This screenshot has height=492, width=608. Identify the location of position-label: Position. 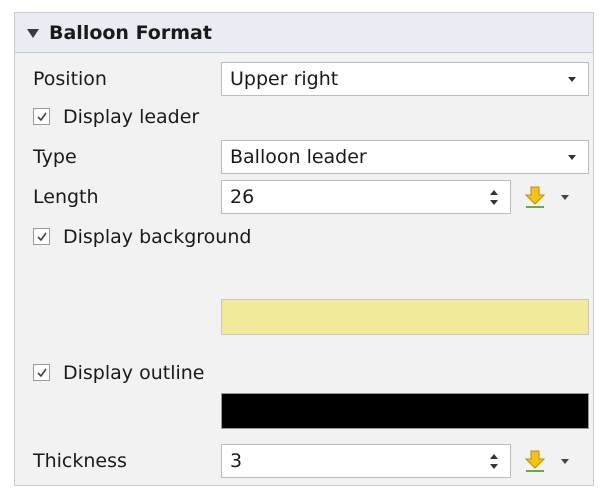
(70, 79).